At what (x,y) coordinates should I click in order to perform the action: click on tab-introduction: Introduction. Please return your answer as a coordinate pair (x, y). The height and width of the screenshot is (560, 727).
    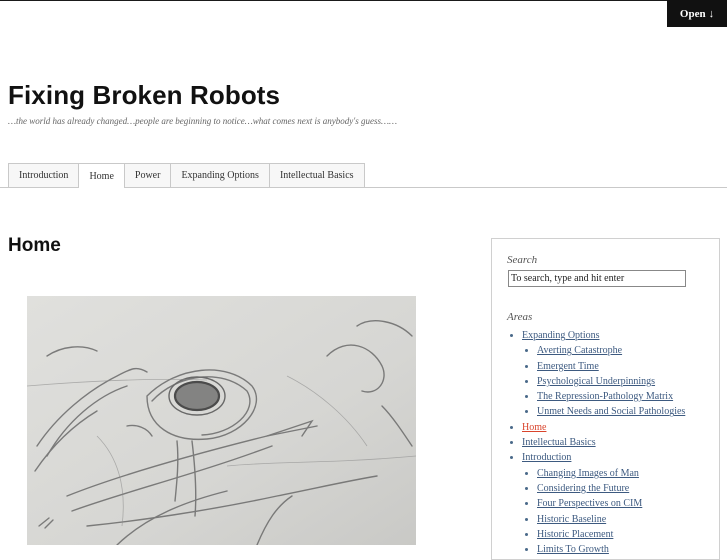
    Looking at the image, I should click on (44, 175).